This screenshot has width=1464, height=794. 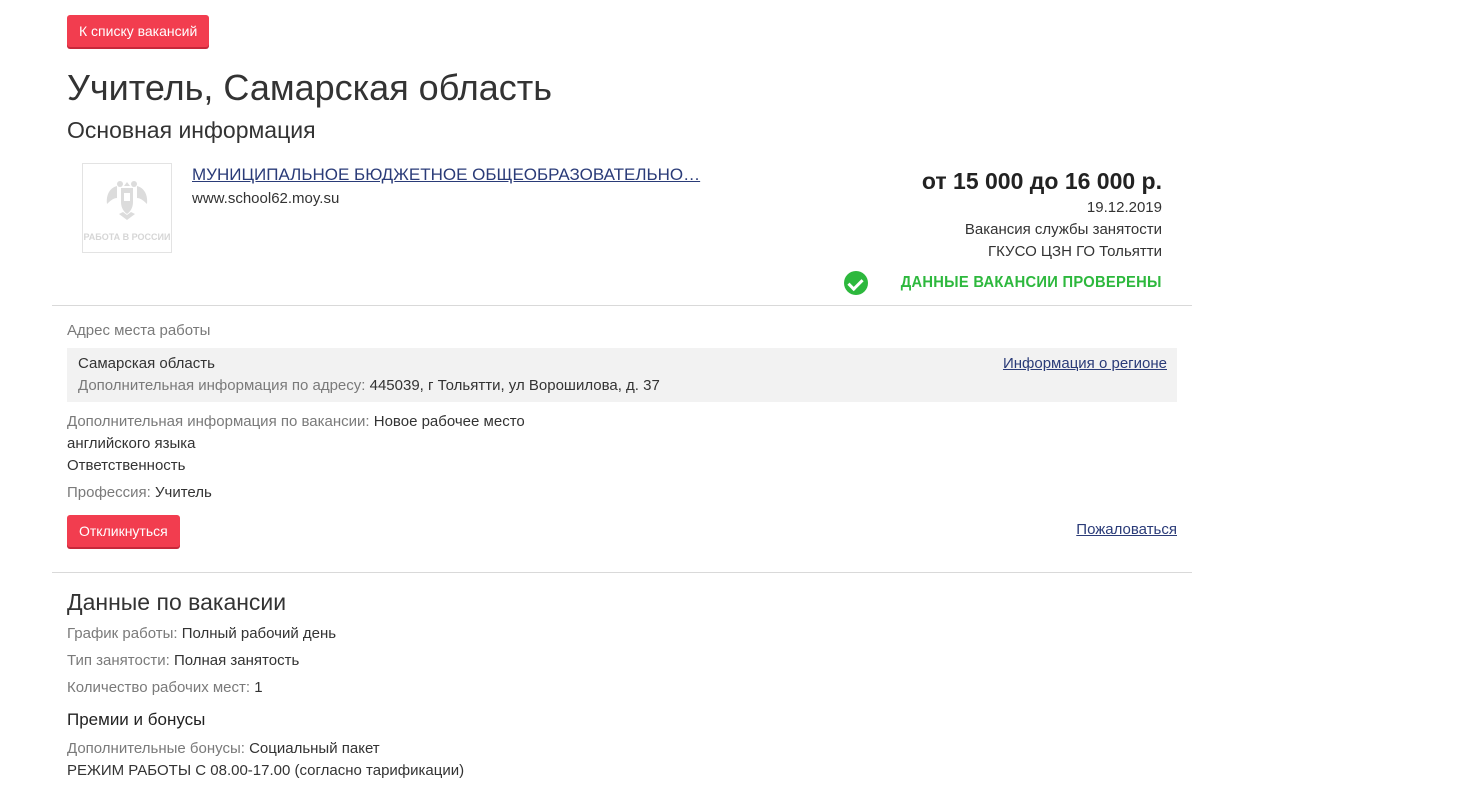 What do you see at coordinates (258, 687) in the screenshot?
I see `positions-count-value: 1` at bounding box center [258, 687].